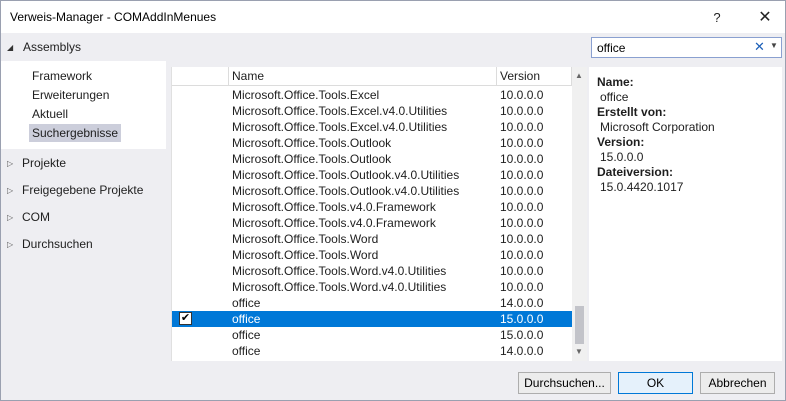 The width and height of the screenshot is (786, 401). I want to click on scrollbar-thumb, so click(579, 325).